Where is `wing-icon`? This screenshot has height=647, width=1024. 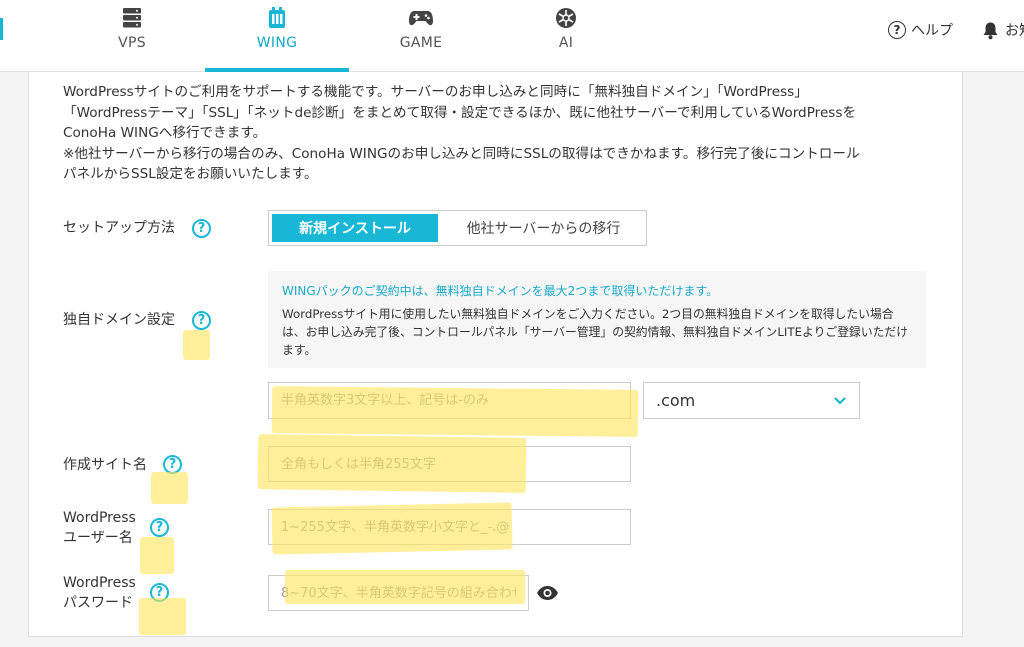
wing-icon is located at coordinates (277, 18).